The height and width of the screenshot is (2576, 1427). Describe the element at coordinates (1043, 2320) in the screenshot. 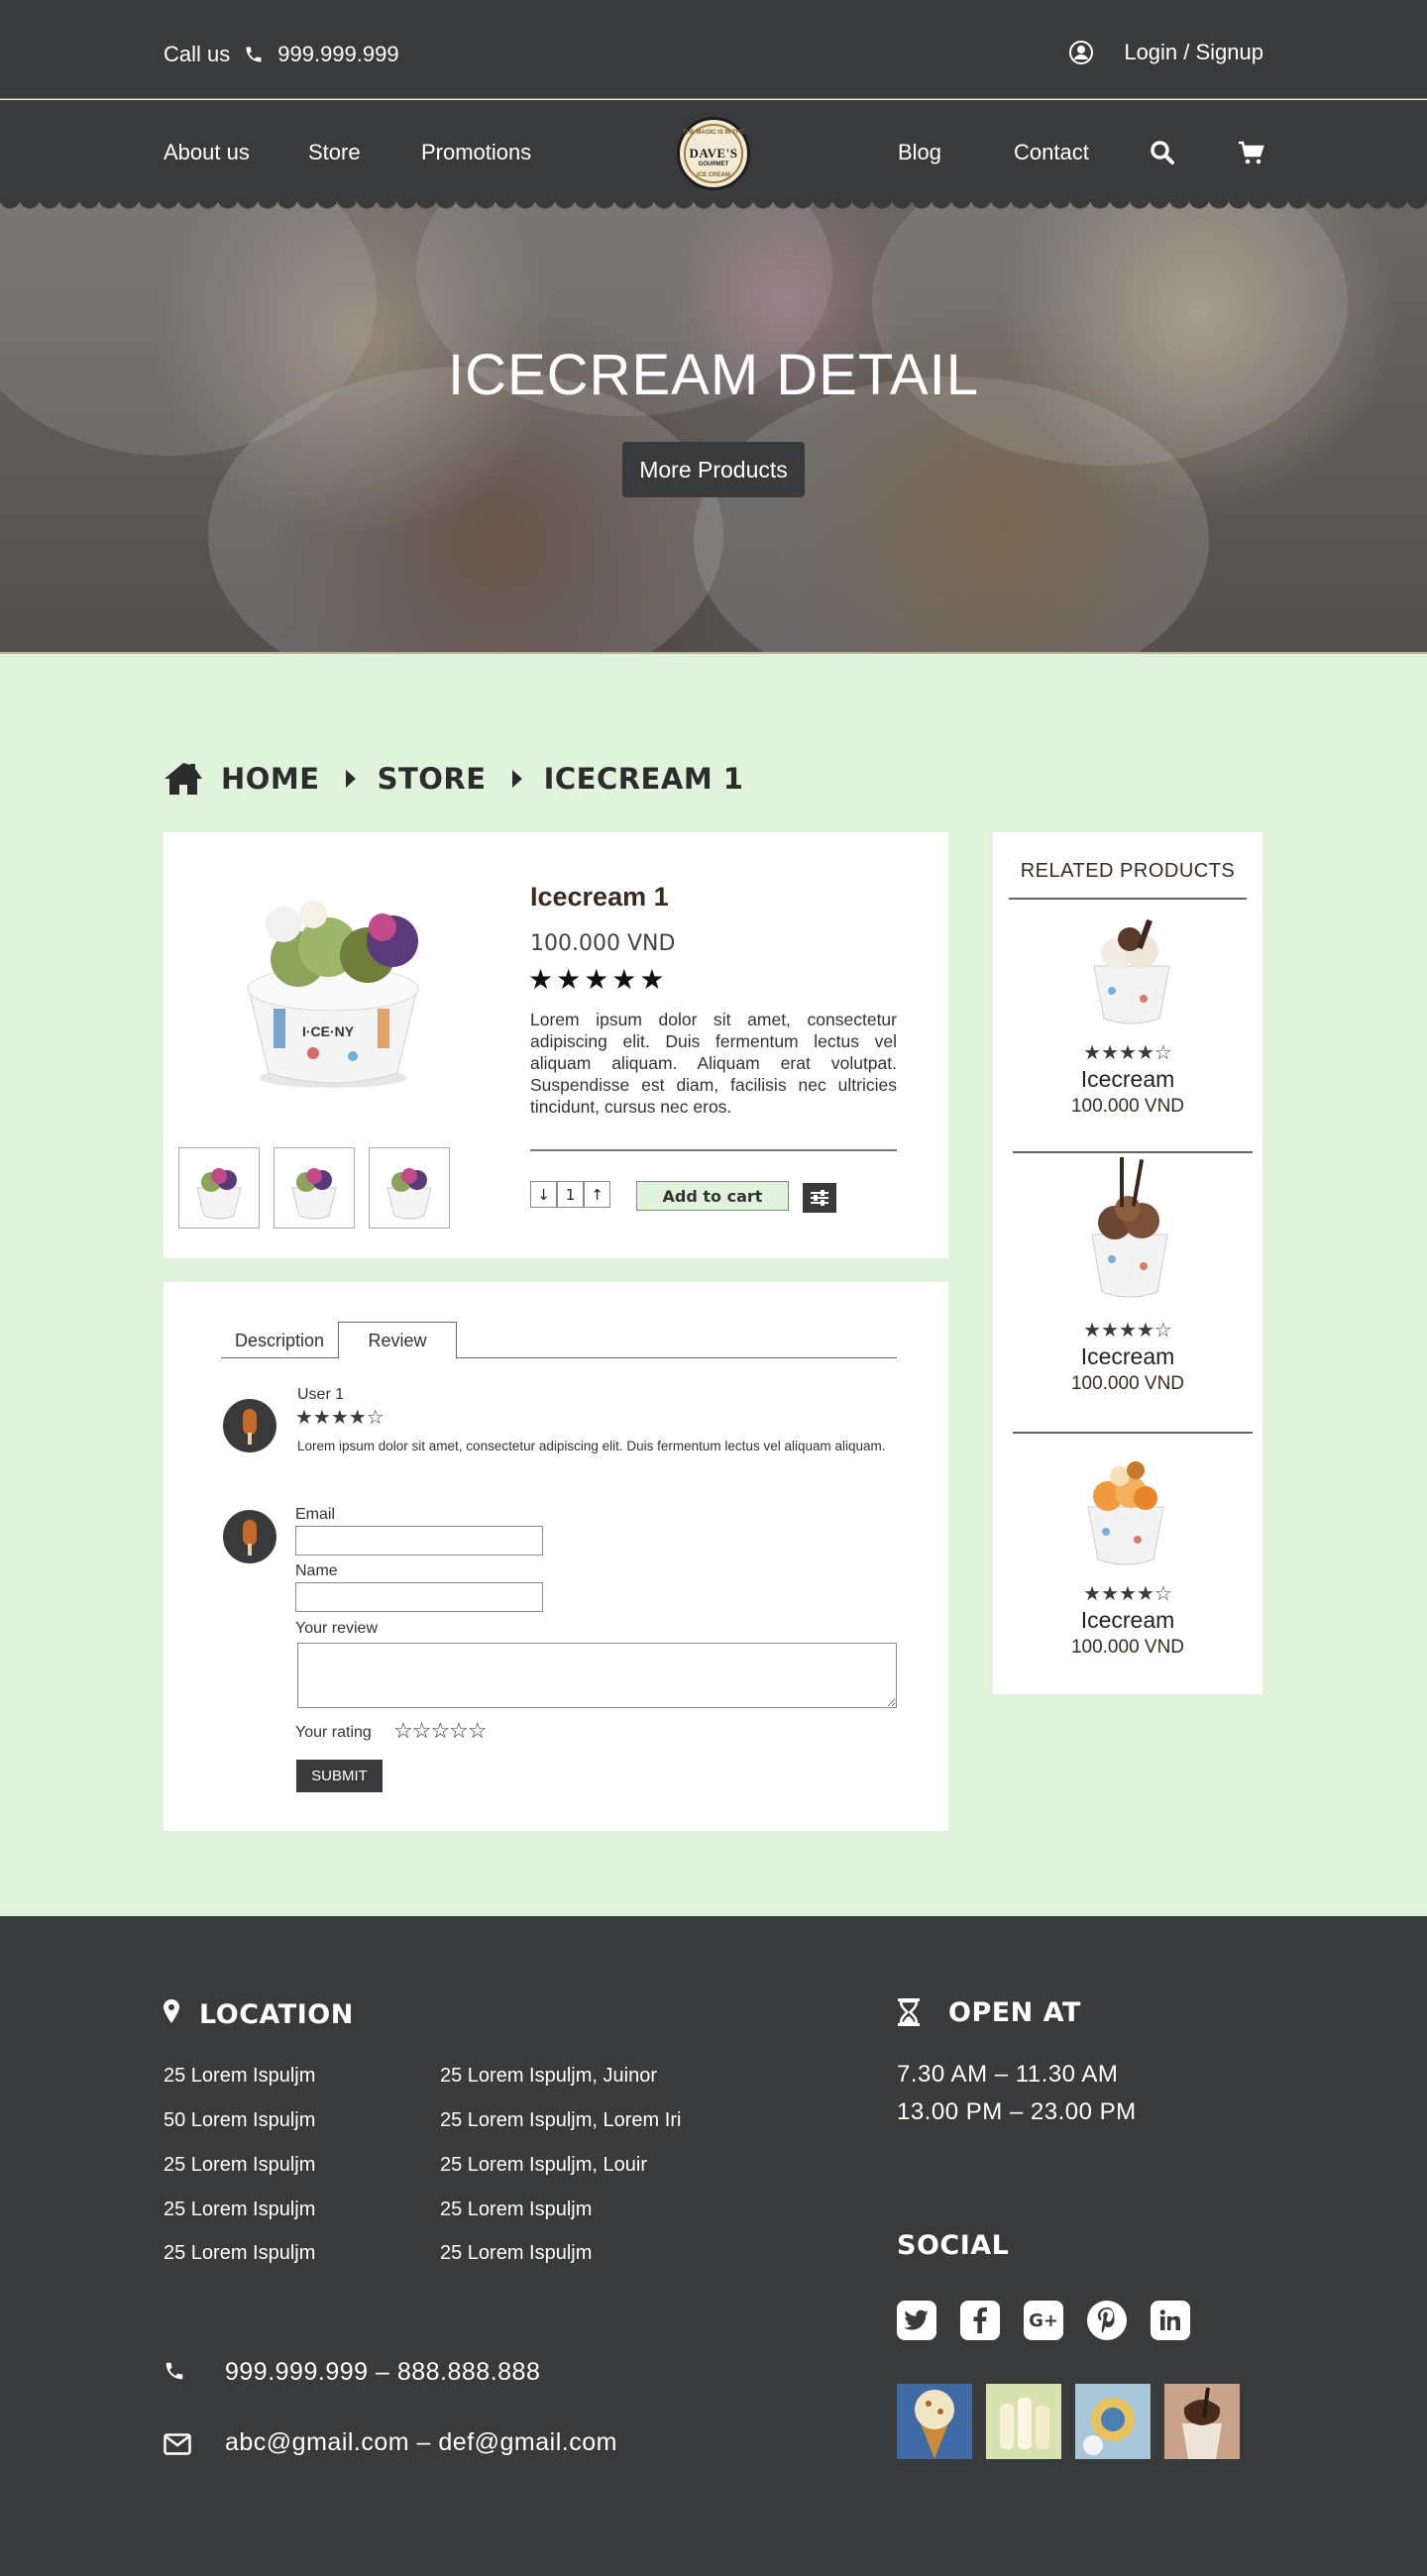

I see `google-plus-icon: G+` at that location.